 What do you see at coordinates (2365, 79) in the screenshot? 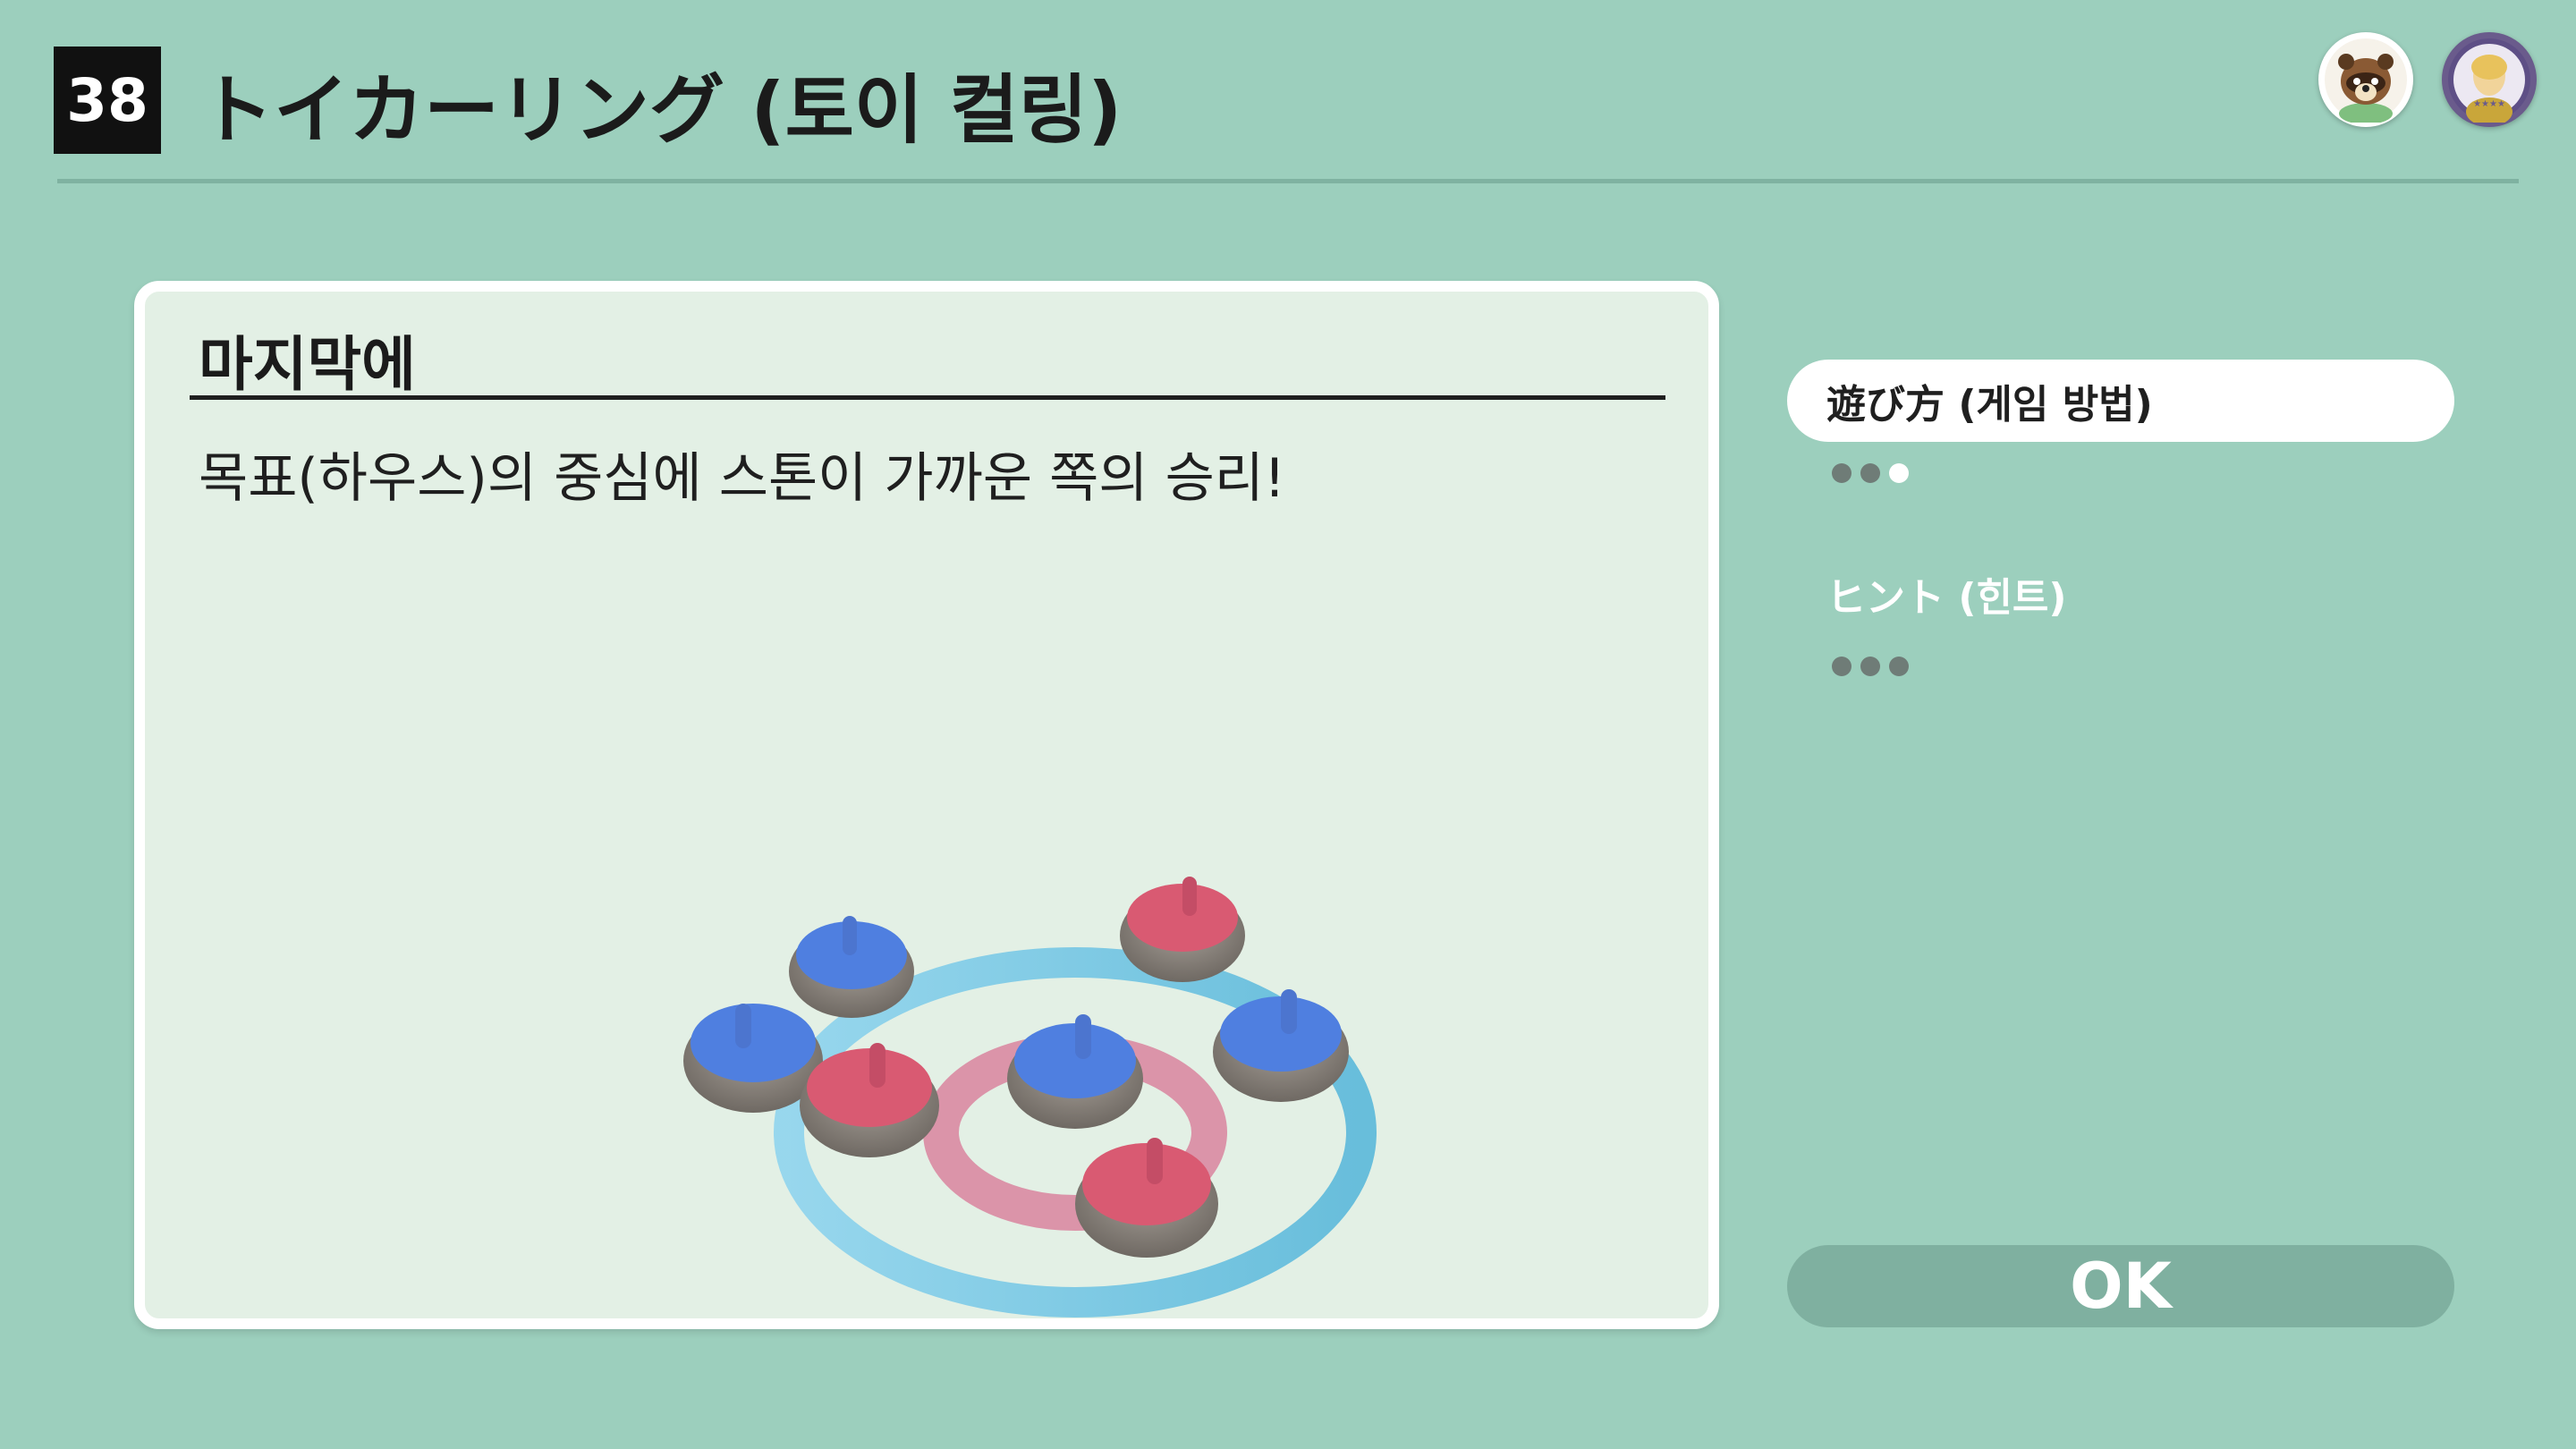
I see `tom-nook-avatar-icon` at bounding box center [2365, 79].